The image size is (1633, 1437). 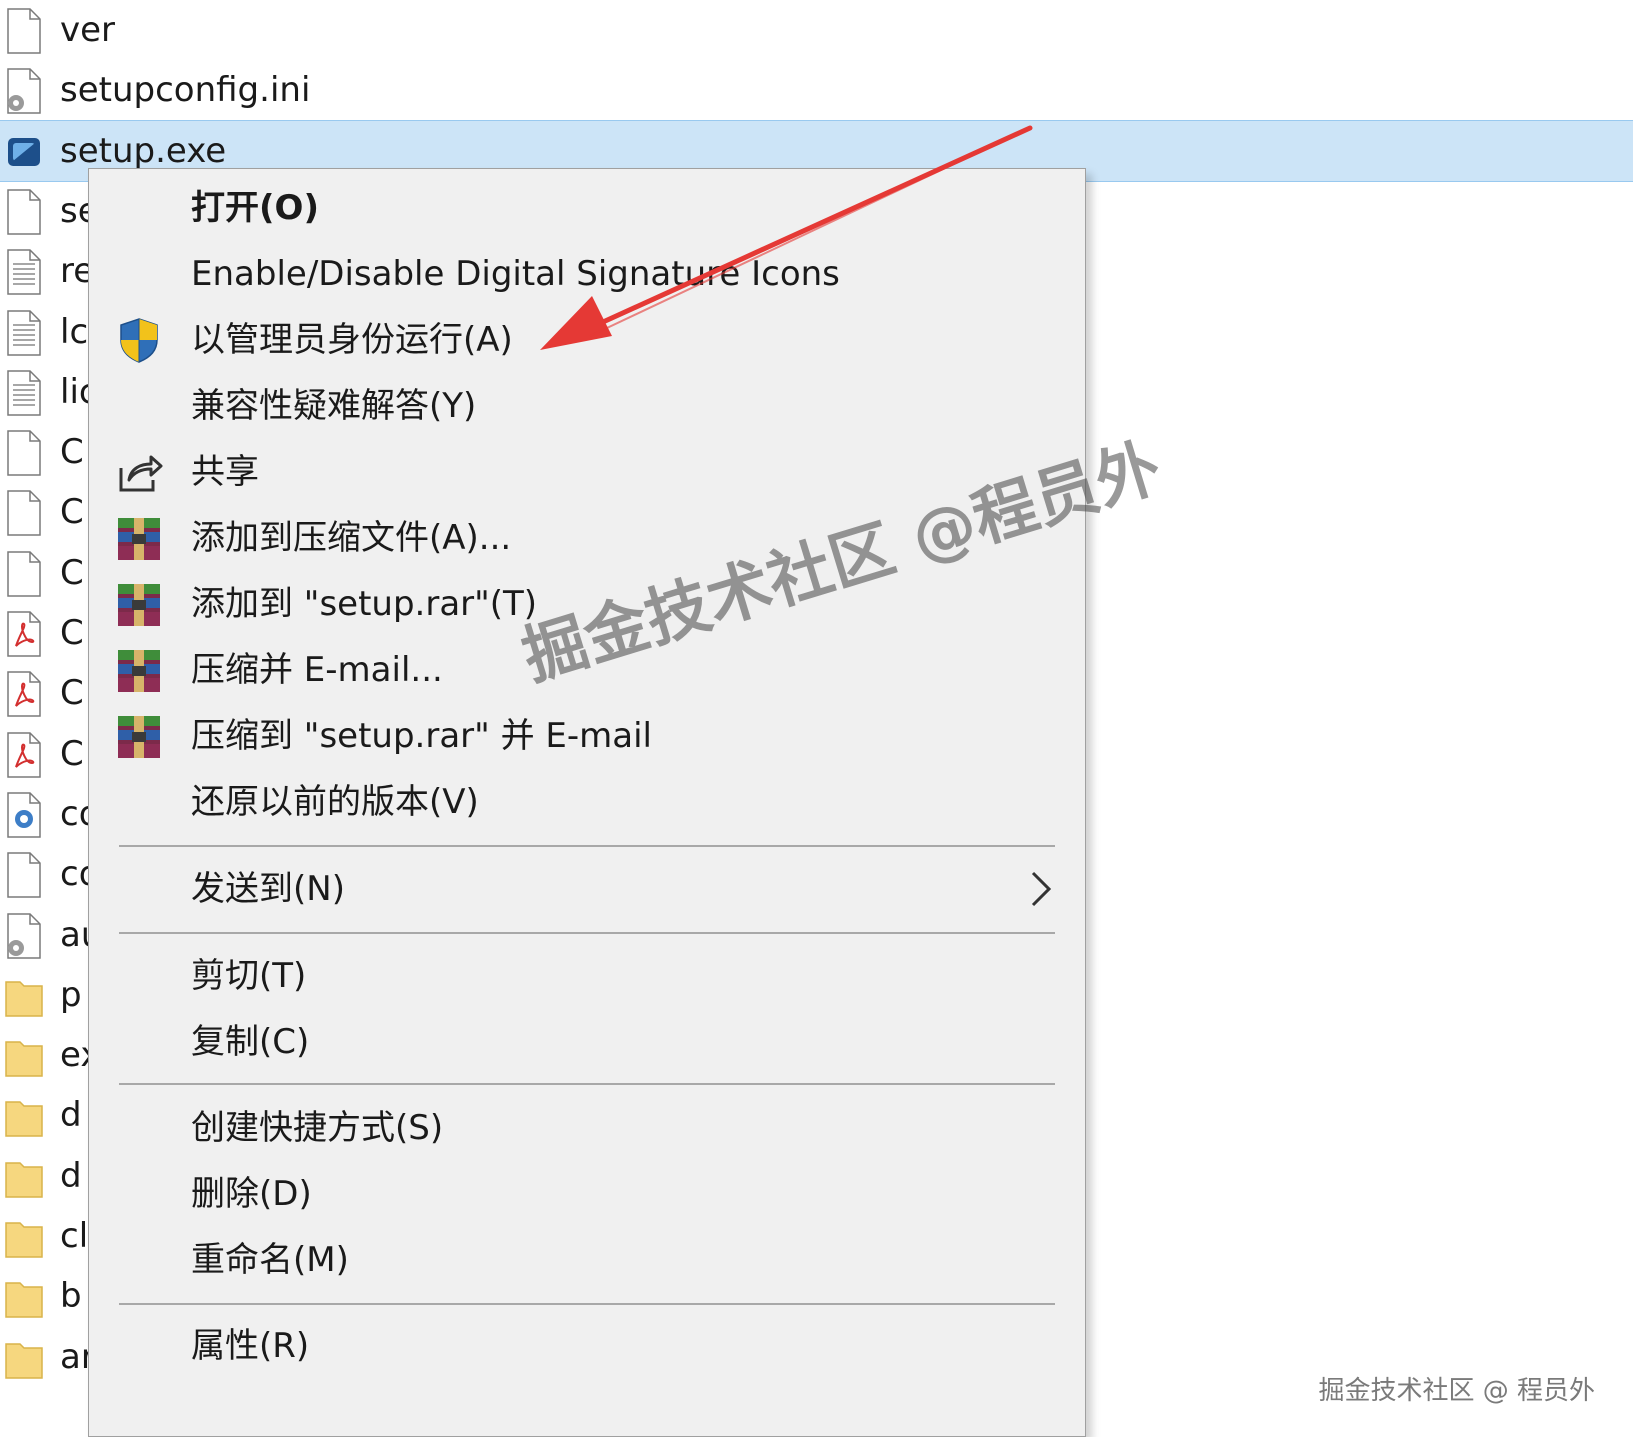 I want to click on menu-item-label: 打开(O), so click(x=255, y=208).